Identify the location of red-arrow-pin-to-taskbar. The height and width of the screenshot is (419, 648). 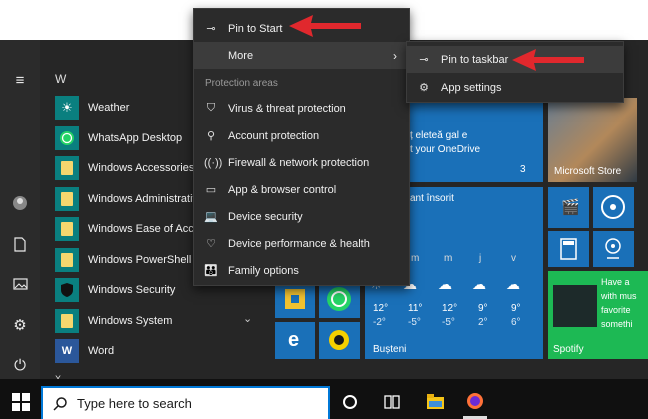
(548, 60).